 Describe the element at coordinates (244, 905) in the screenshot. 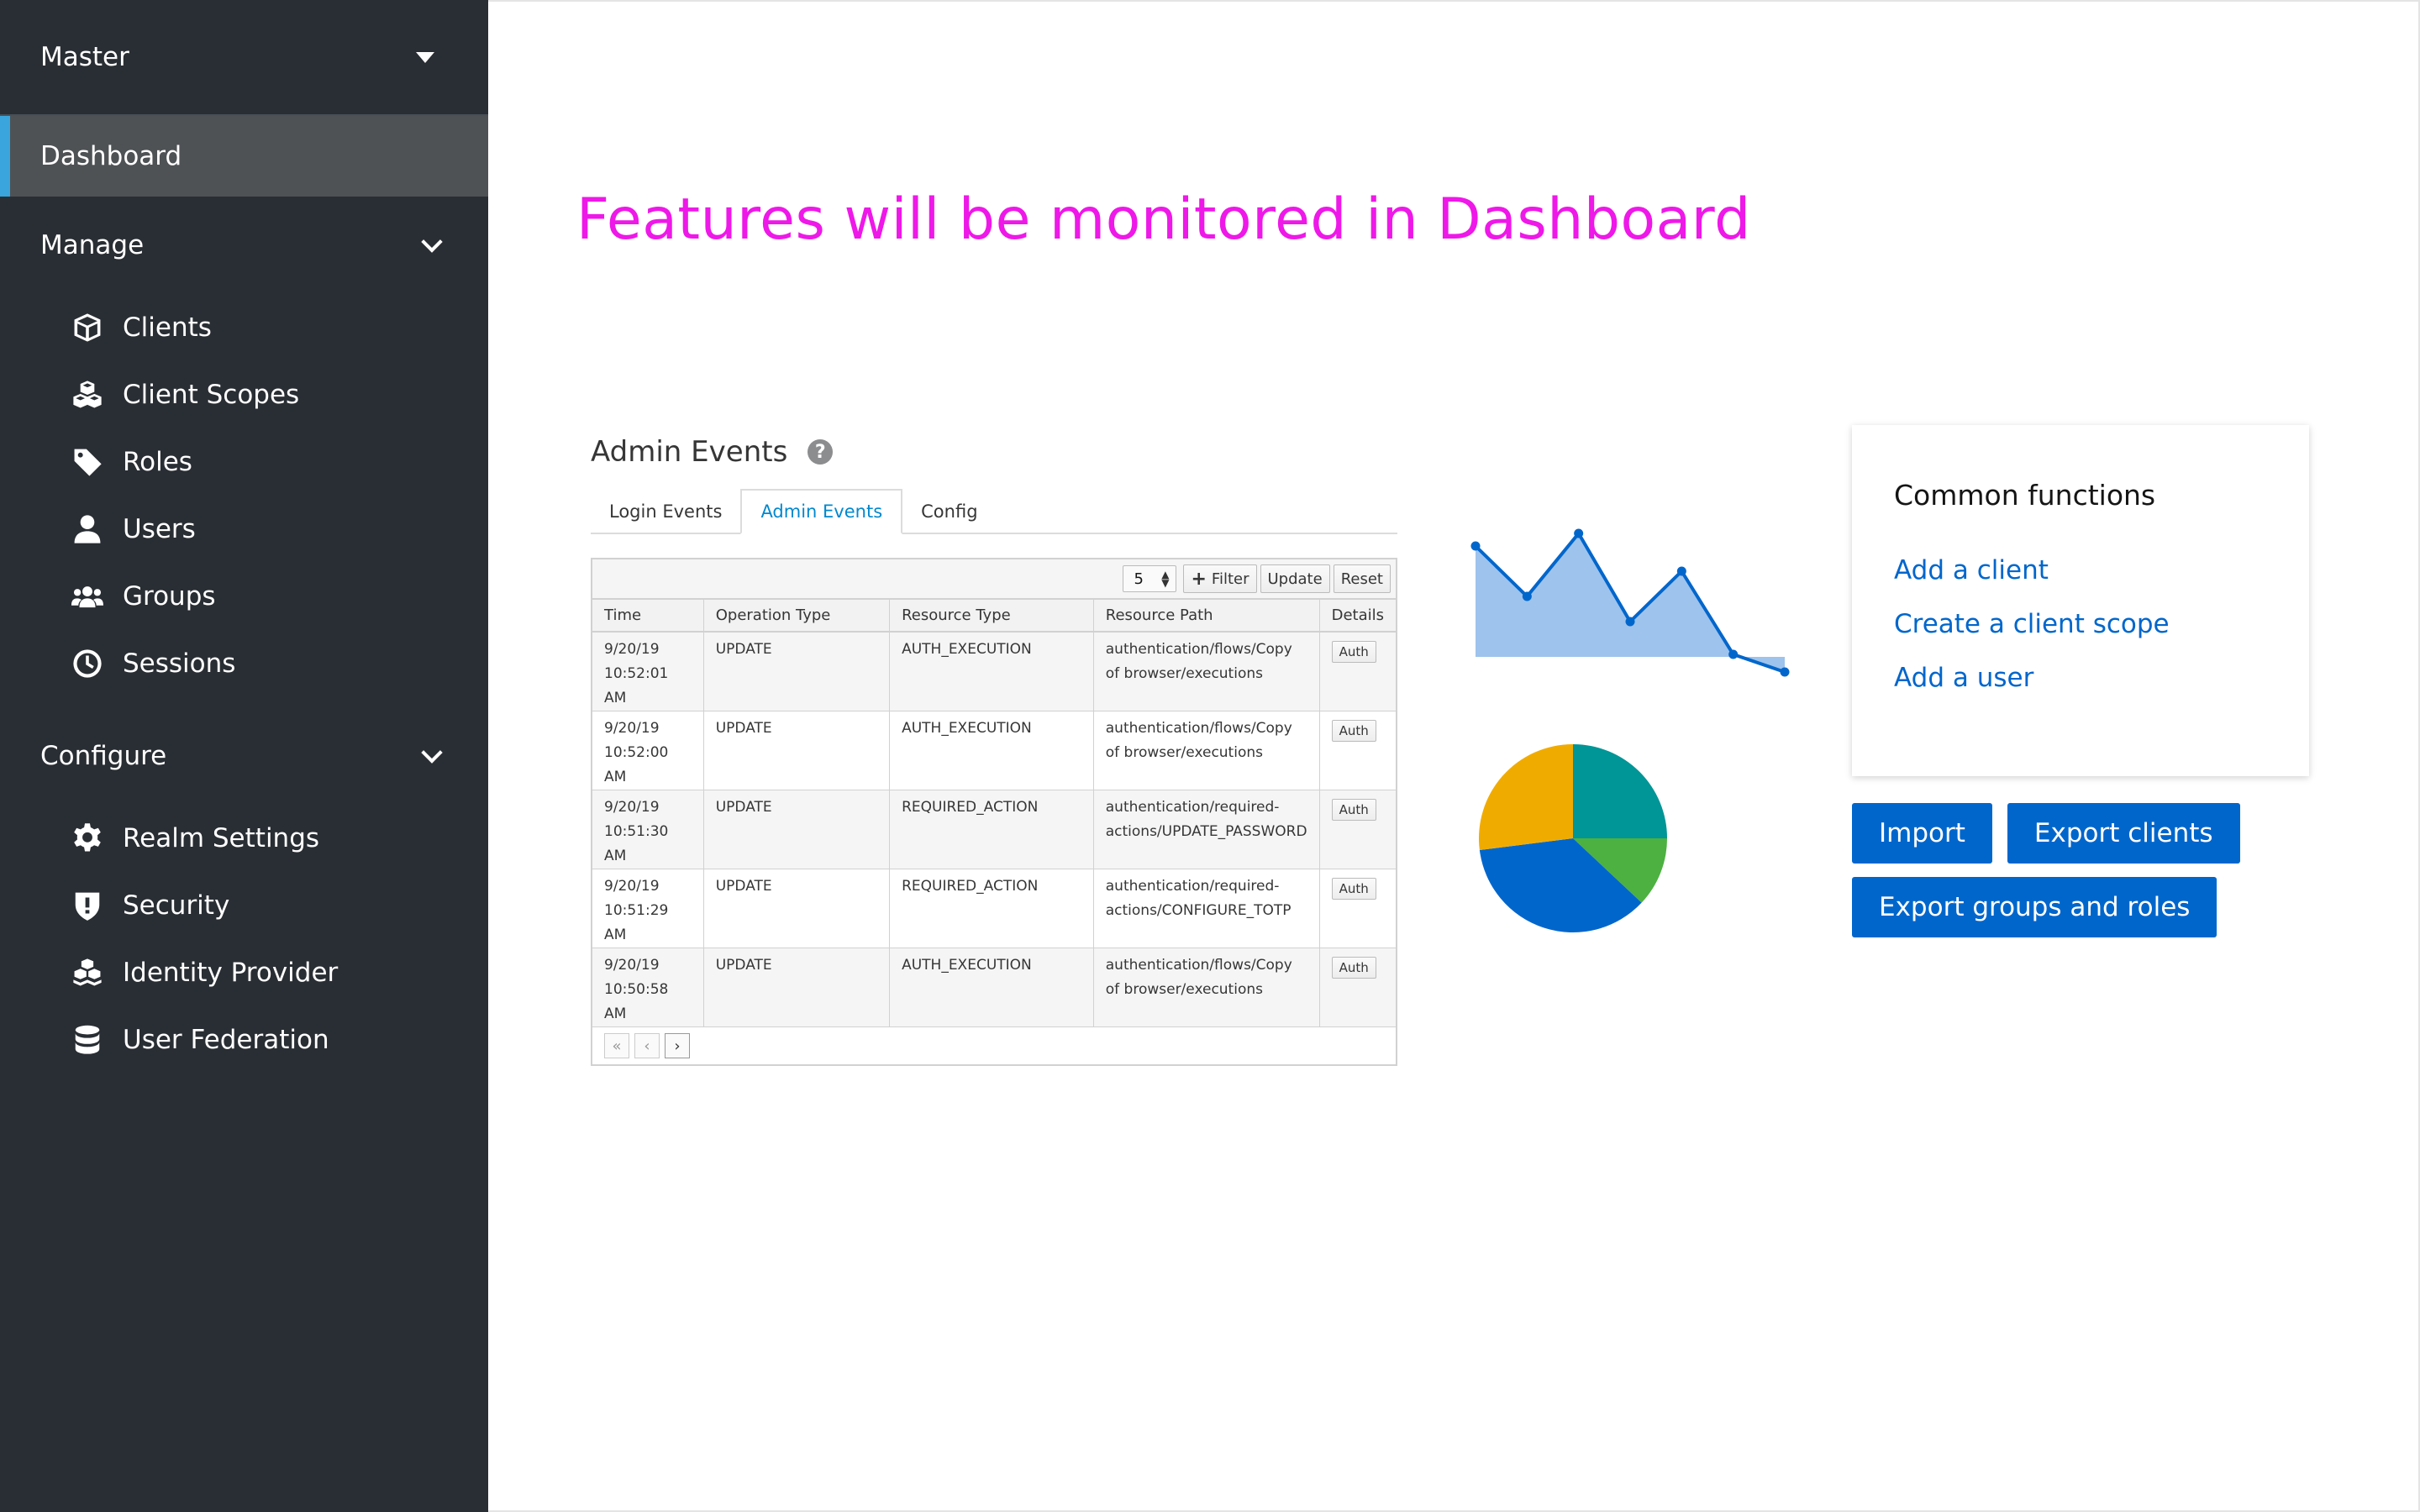

I see `sidebar-item-security: Security` at that location.